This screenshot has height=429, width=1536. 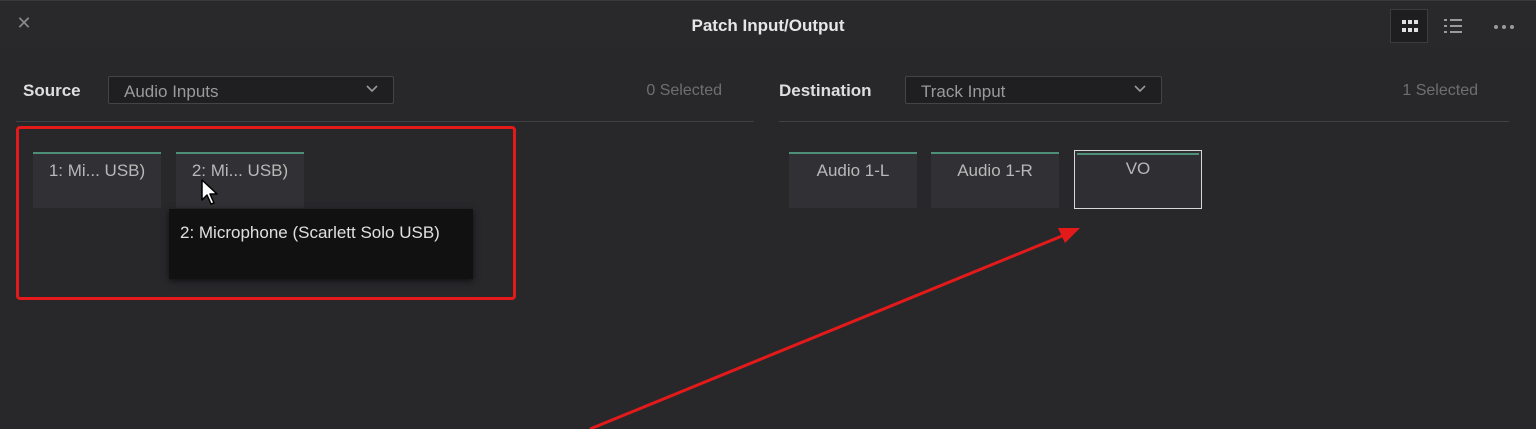 What do you see at coordinates (826, 331) in the screenshot?
I see `annotation-arrow-line` at bounding box center [826, 331].